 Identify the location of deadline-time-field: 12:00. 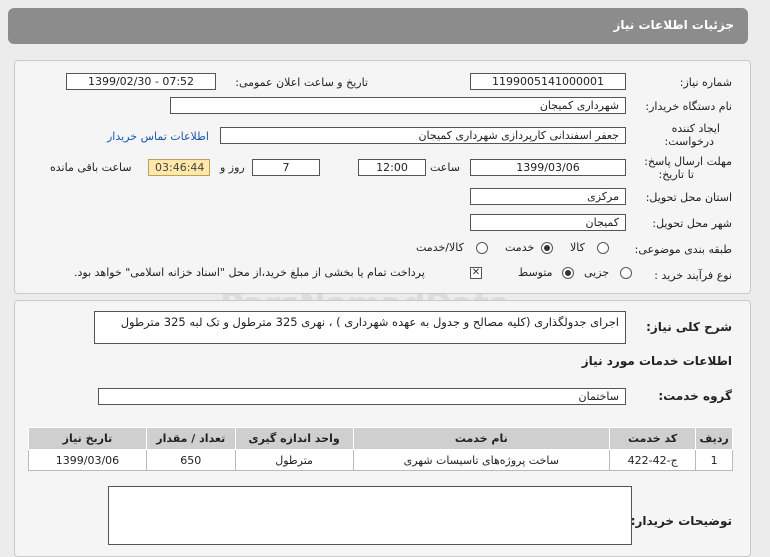
(392, 167).